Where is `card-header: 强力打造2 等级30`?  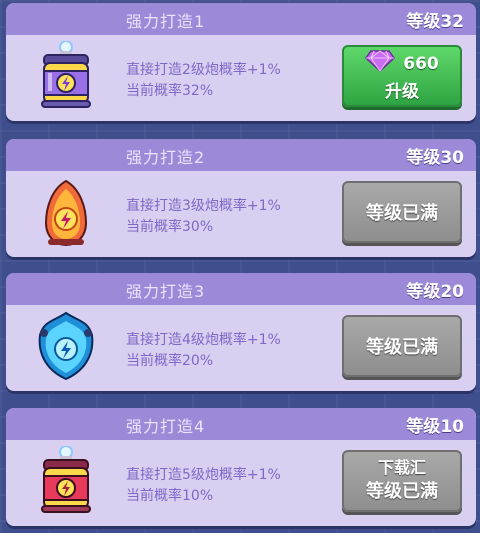
card-header: 强力打造2 等级30 is located at coordinates (241, 155).